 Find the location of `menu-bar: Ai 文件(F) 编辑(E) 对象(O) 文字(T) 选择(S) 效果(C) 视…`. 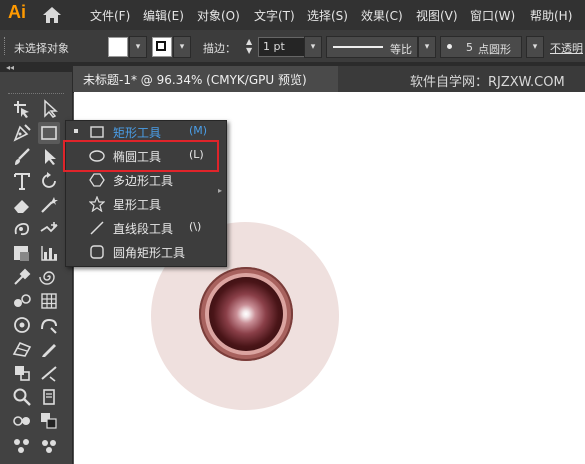

menu-bar: Ai 文件(F) 编辑(E) 对象(O) 文字(T) 选择(S) 效果(C) 视… is located at coordinates (292, 15).